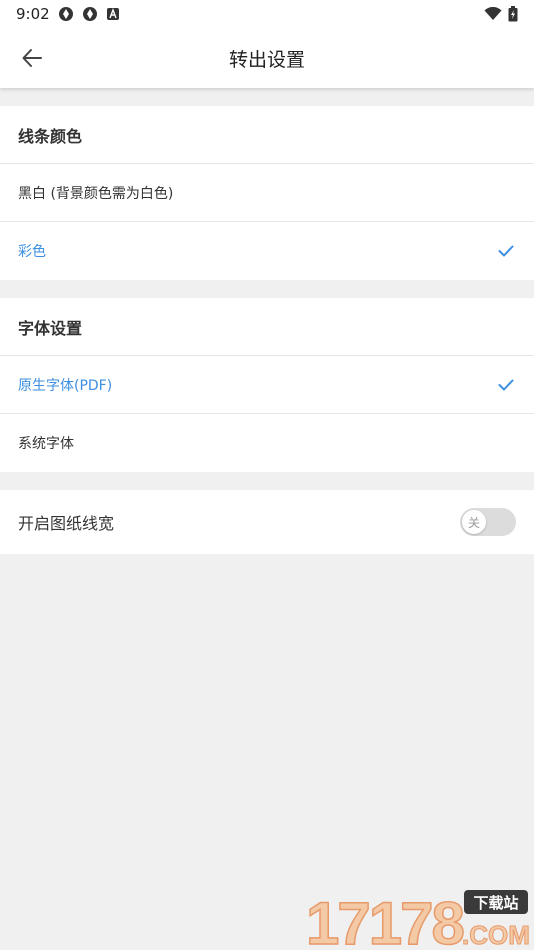 The image size is (534, 950). What do you see at coordinates (513, 14) in the screenshot?
I see `battery-icon` at bounding box center [513, 14].